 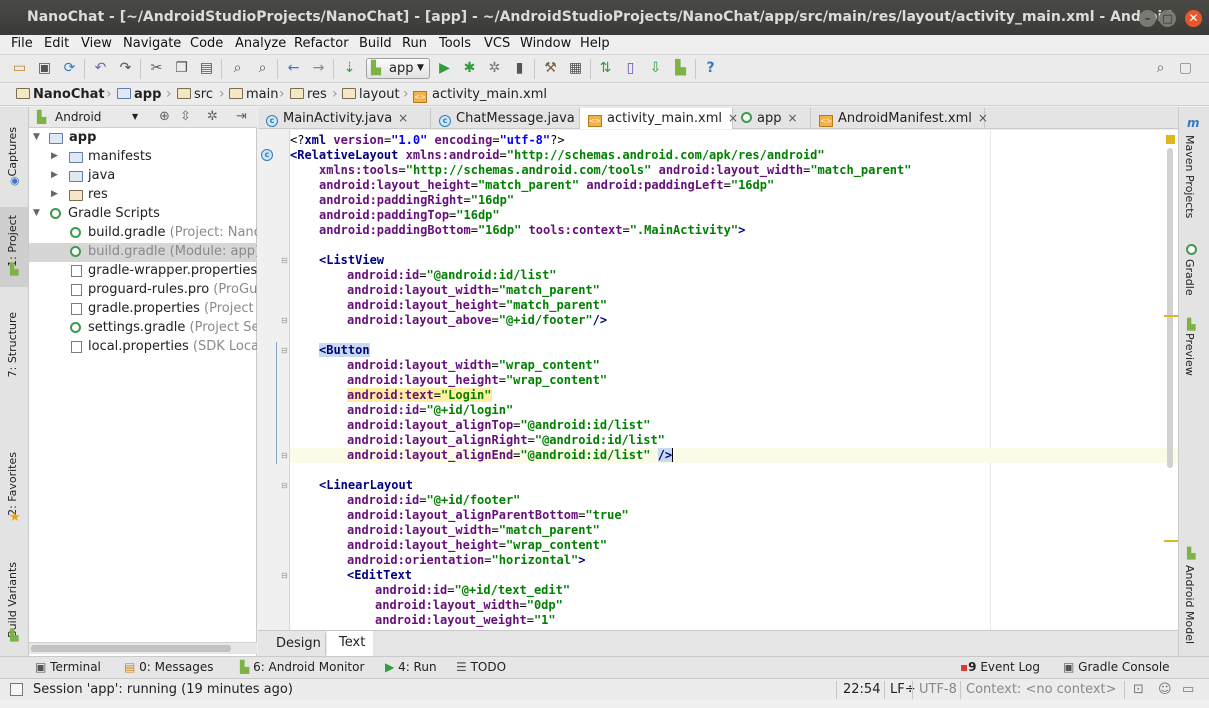 What do you see at coordinates (68, 667) in the screenshot?
I see `tab-terminal: ▣ Terminal` at bounding box center [68, 667].